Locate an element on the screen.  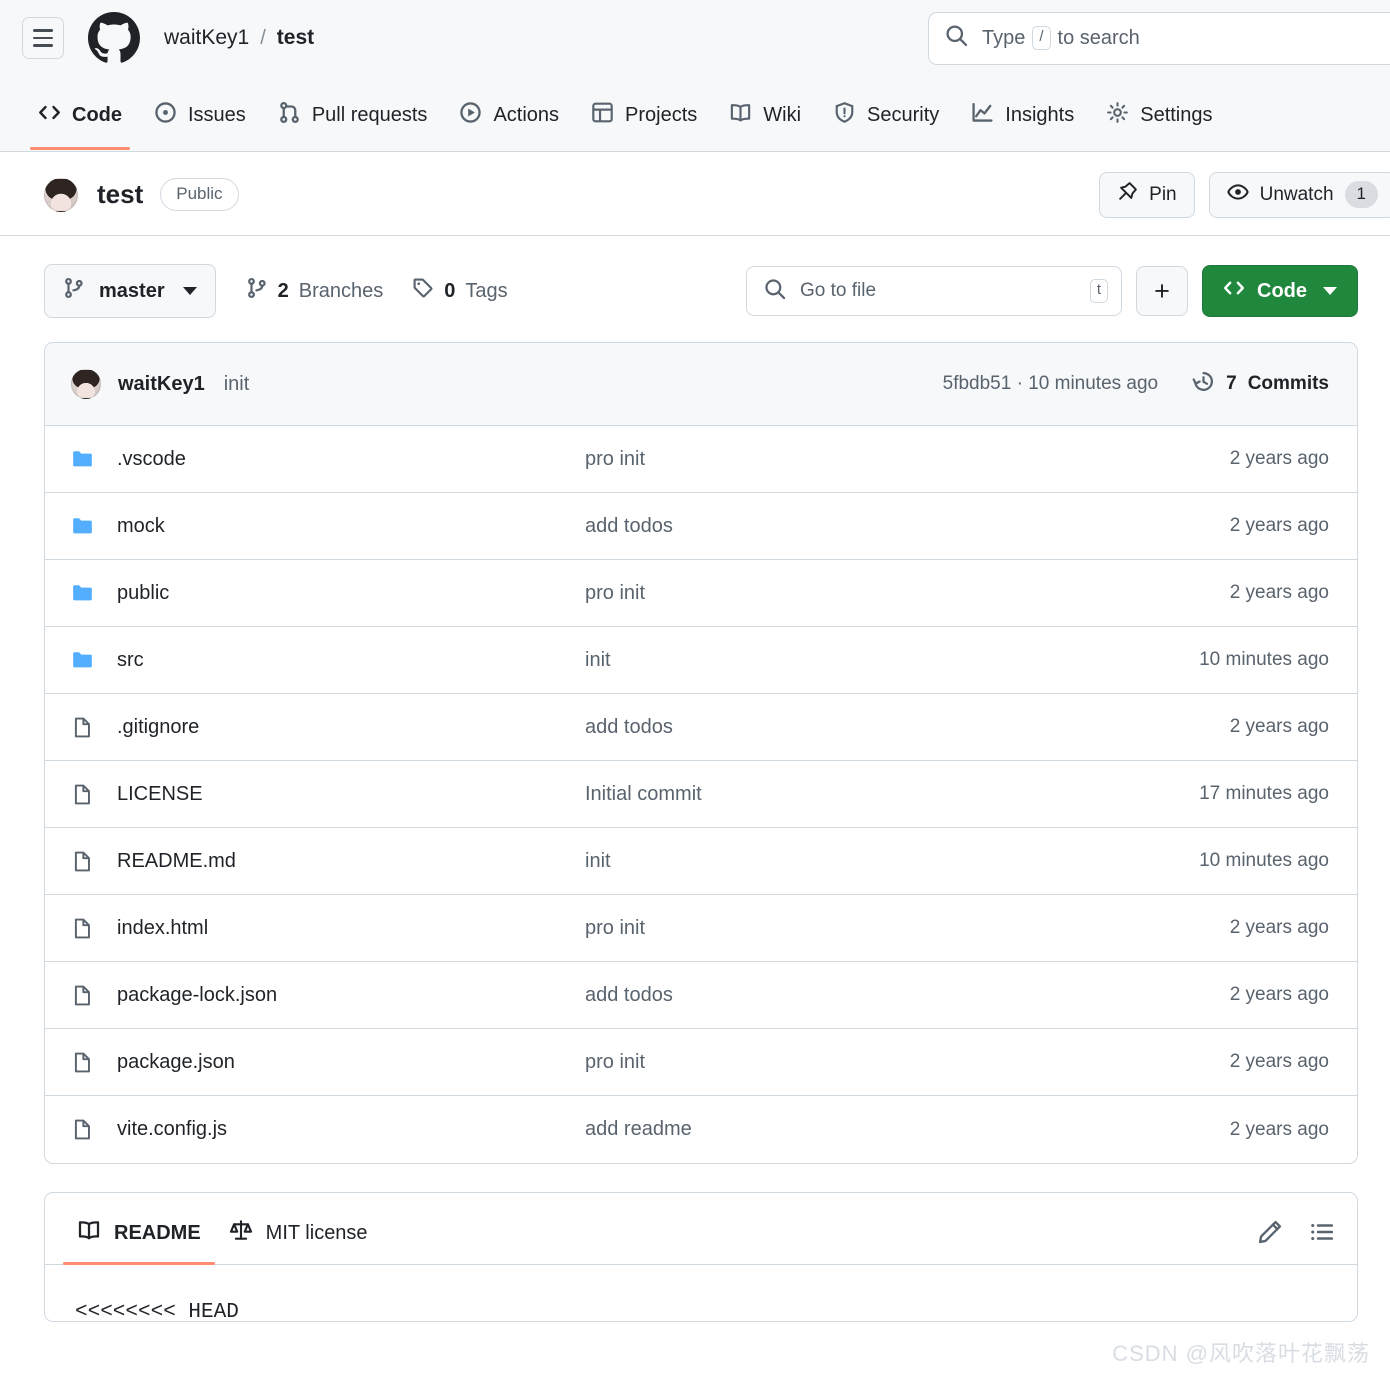
code-button-label: Code is located at coordinates (1282, 290).